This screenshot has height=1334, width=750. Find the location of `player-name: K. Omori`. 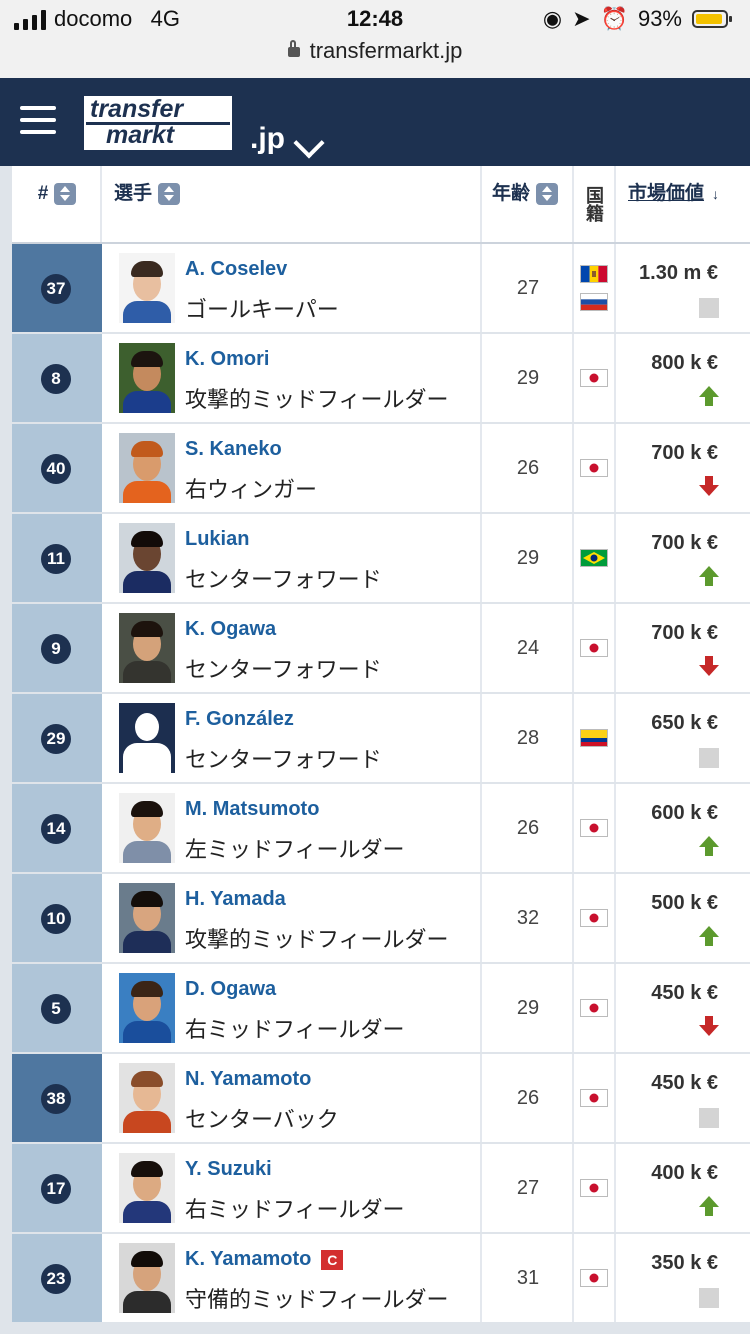

player-name: K. Omori is located at coordinates (227, 359).